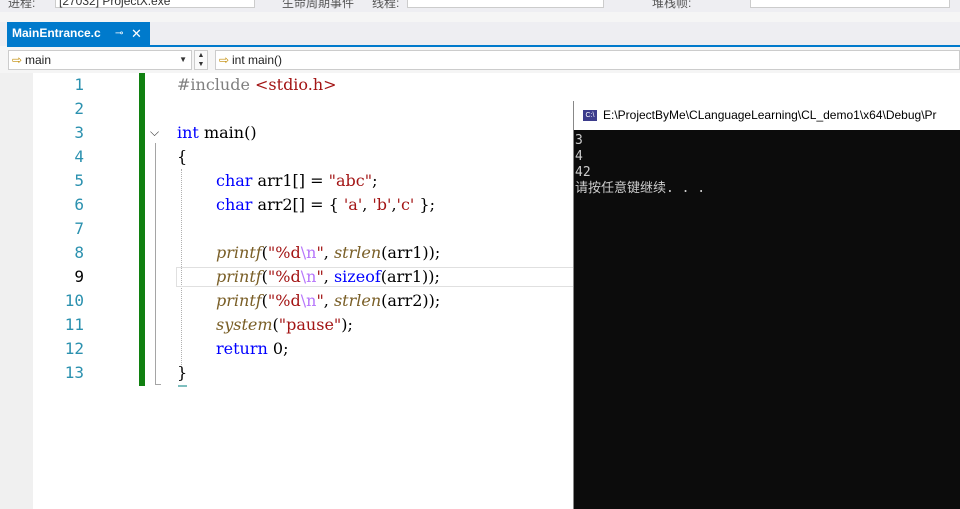 The width and height of the screenshot is (960, 509). What do you see at coordinates (328, 253) in the screenshot?
I see `code-text: printf("%d\n", strlen(arr1));` at bounding box center [328, 253].